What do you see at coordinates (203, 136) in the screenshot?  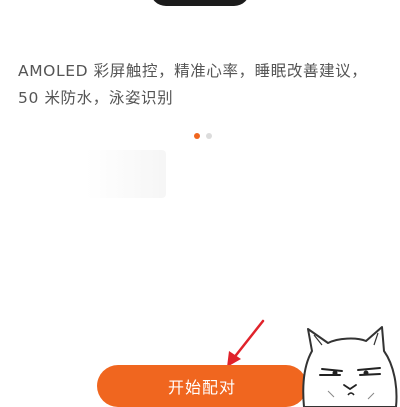 I see `carousel-indicator` at bounding box center [203, 136].